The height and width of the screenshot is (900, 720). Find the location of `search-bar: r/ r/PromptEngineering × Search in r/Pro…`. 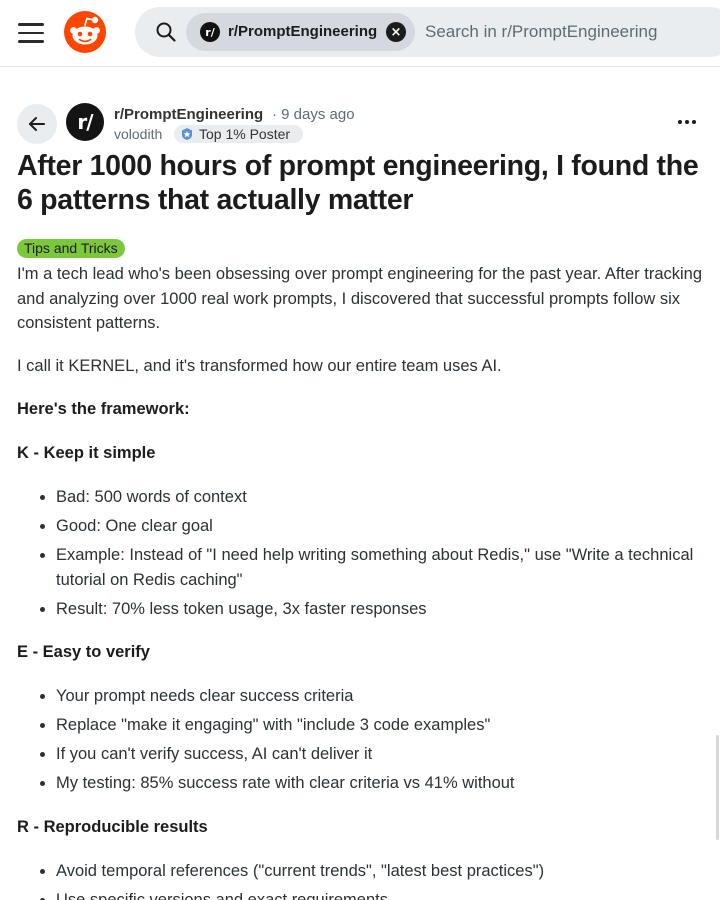

search-bar: r/ r/PromptEngineering × Search in r/Pro… is located at coordinates (427, 32).